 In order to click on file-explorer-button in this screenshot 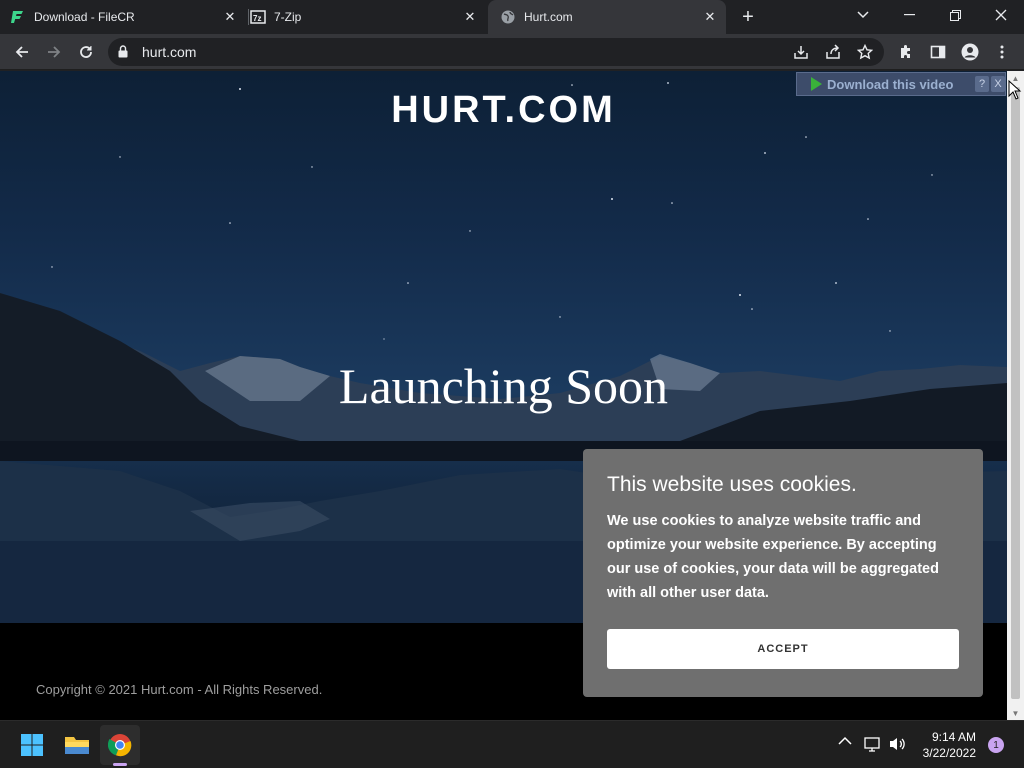, I will do `click(77, 745)`.